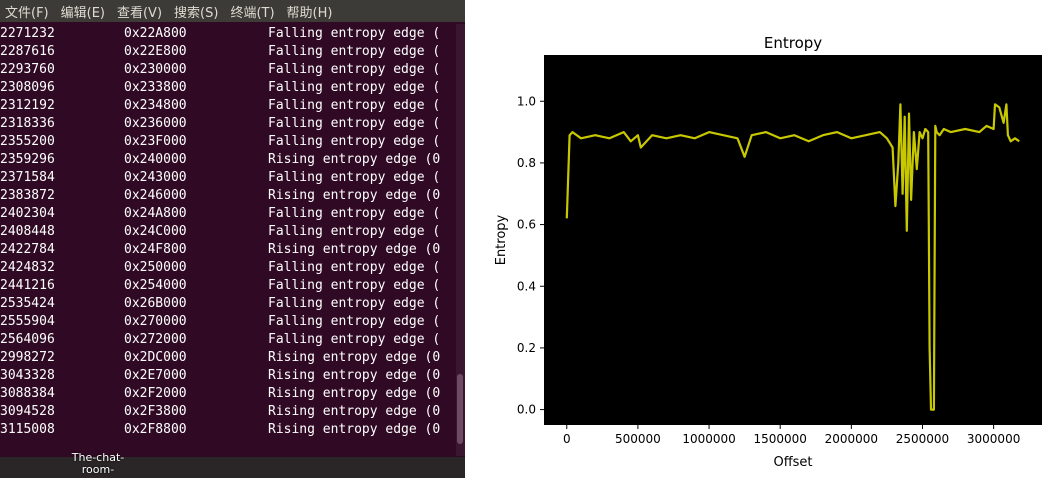  I want to click on terminal-line: 2424832 0x250000 Falling entropy edge (, so click(232, 268).